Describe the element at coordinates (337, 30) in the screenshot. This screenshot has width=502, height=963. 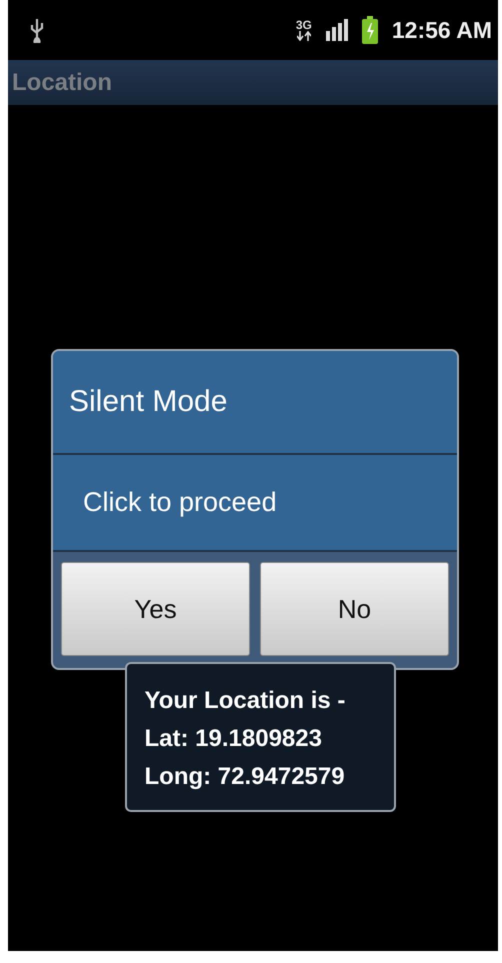
I see `signal-icon` at that location.